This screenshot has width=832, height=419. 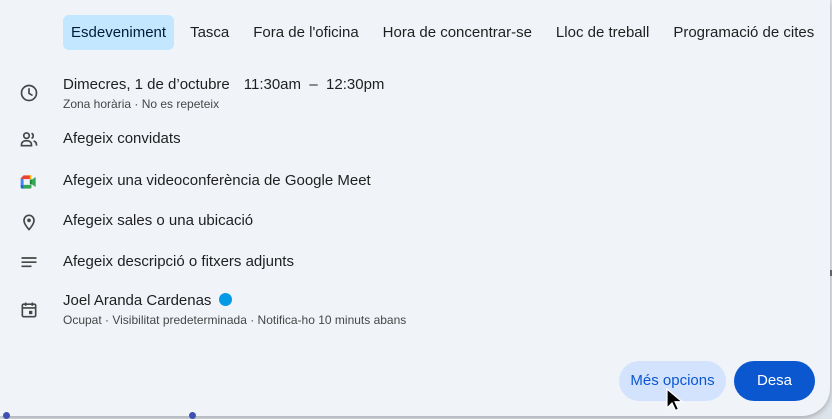 I want to click on event-start-time: 11:30am, so click(x=272, y=84).